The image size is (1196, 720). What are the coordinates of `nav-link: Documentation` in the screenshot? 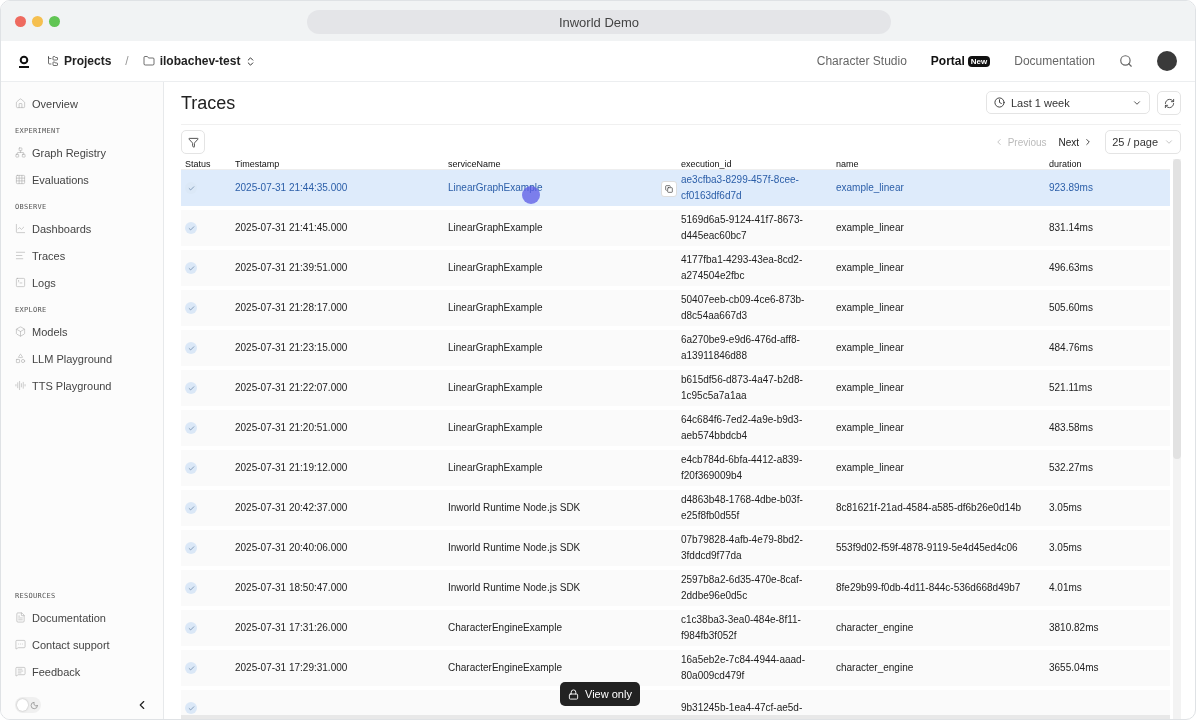 It's located at (1054, 61).